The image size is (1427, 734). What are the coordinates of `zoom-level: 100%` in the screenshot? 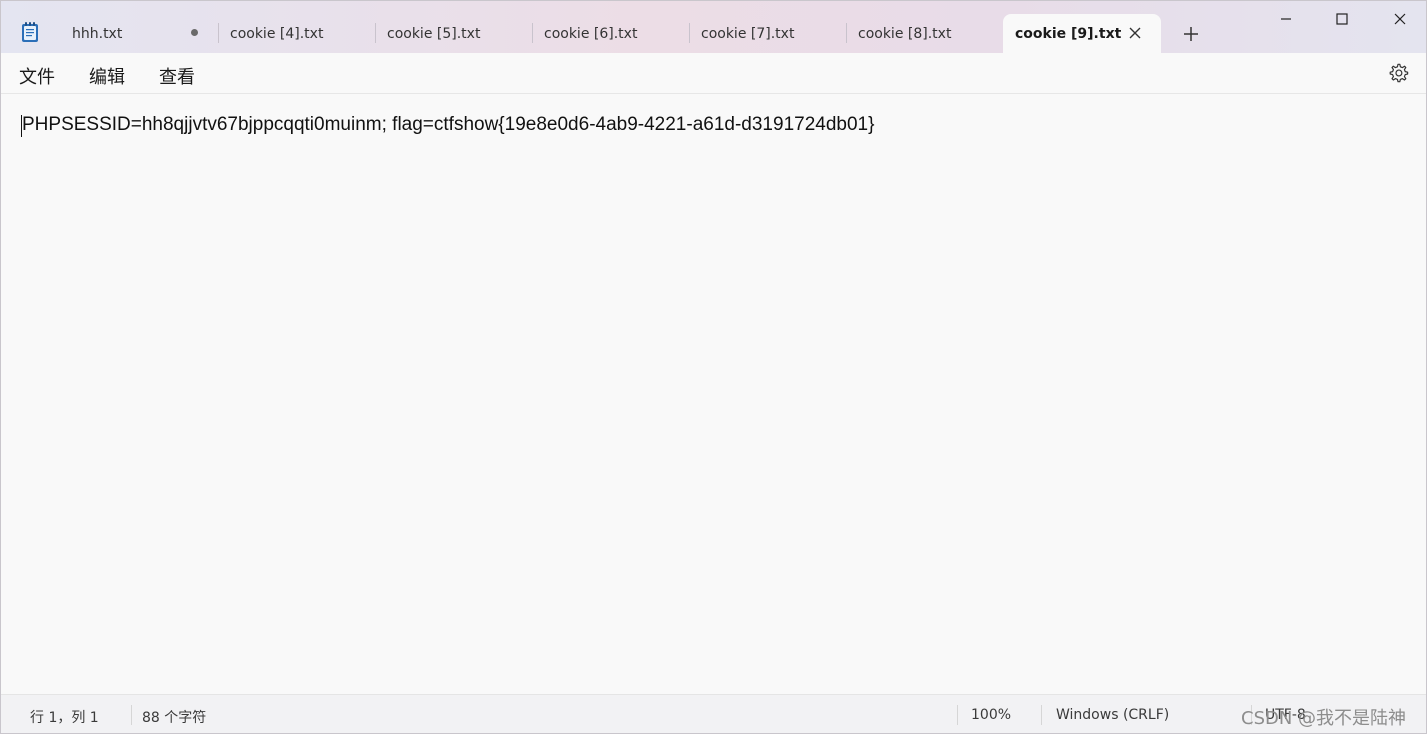 It's located at (991, 715).